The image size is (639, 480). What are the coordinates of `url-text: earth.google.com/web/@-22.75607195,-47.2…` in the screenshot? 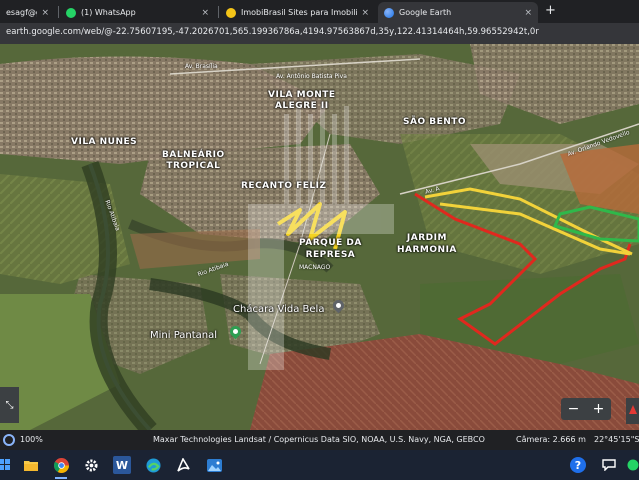 It's located at (272, 32).